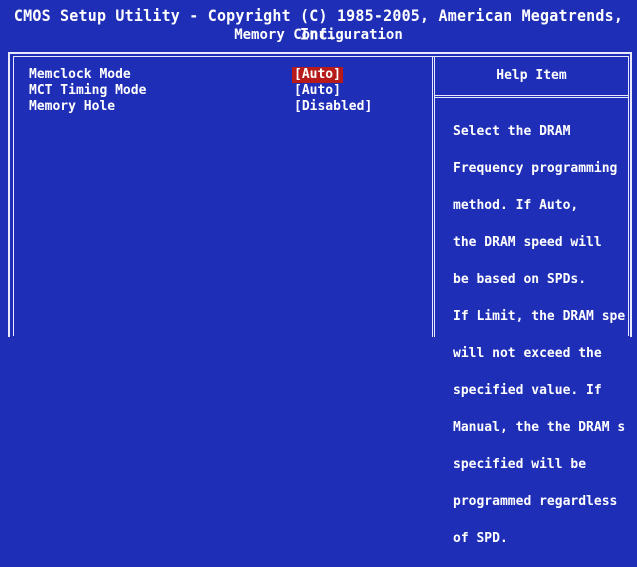 The width and height of the screenshot is (637, 567). I want to click on help-item-title: Help Item, so click(531, 75).